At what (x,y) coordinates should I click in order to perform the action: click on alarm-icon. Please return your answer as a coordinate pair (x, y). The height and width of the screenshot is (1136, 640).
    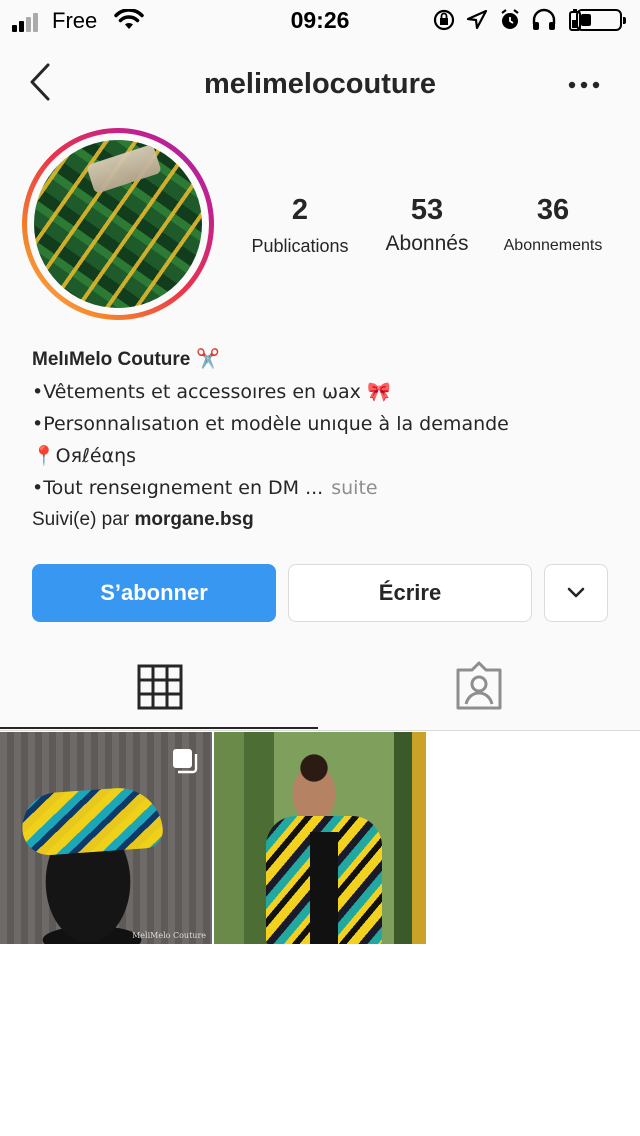
    Looking at the image, I should click on (510, 22).